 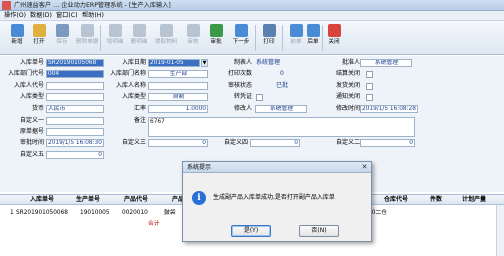 What do you see at coordinates (62, 30) in the screenshot?
I see `save-icon` at bounding box center [62, 30].